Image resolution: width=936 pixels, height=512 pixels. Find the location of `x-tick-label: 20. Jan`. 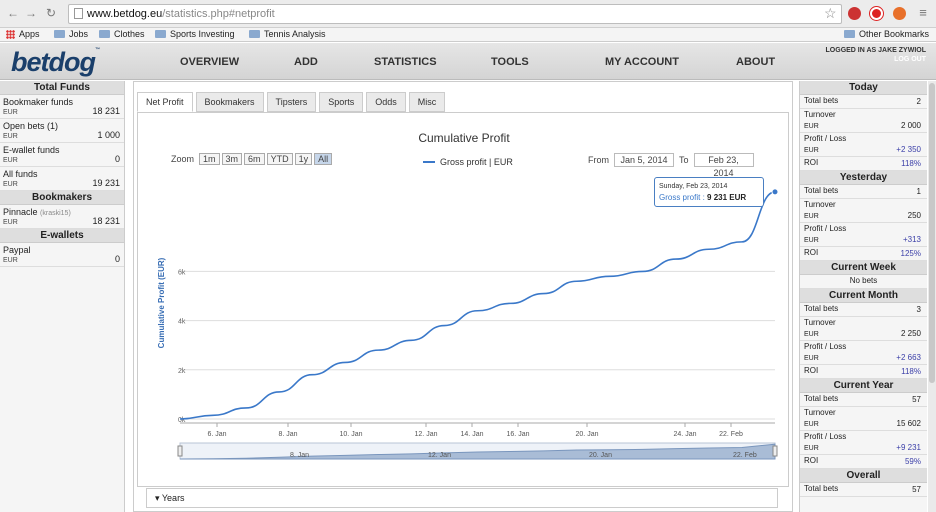

x-tick-label: 20. Jan is located at coordinates (587, 434).